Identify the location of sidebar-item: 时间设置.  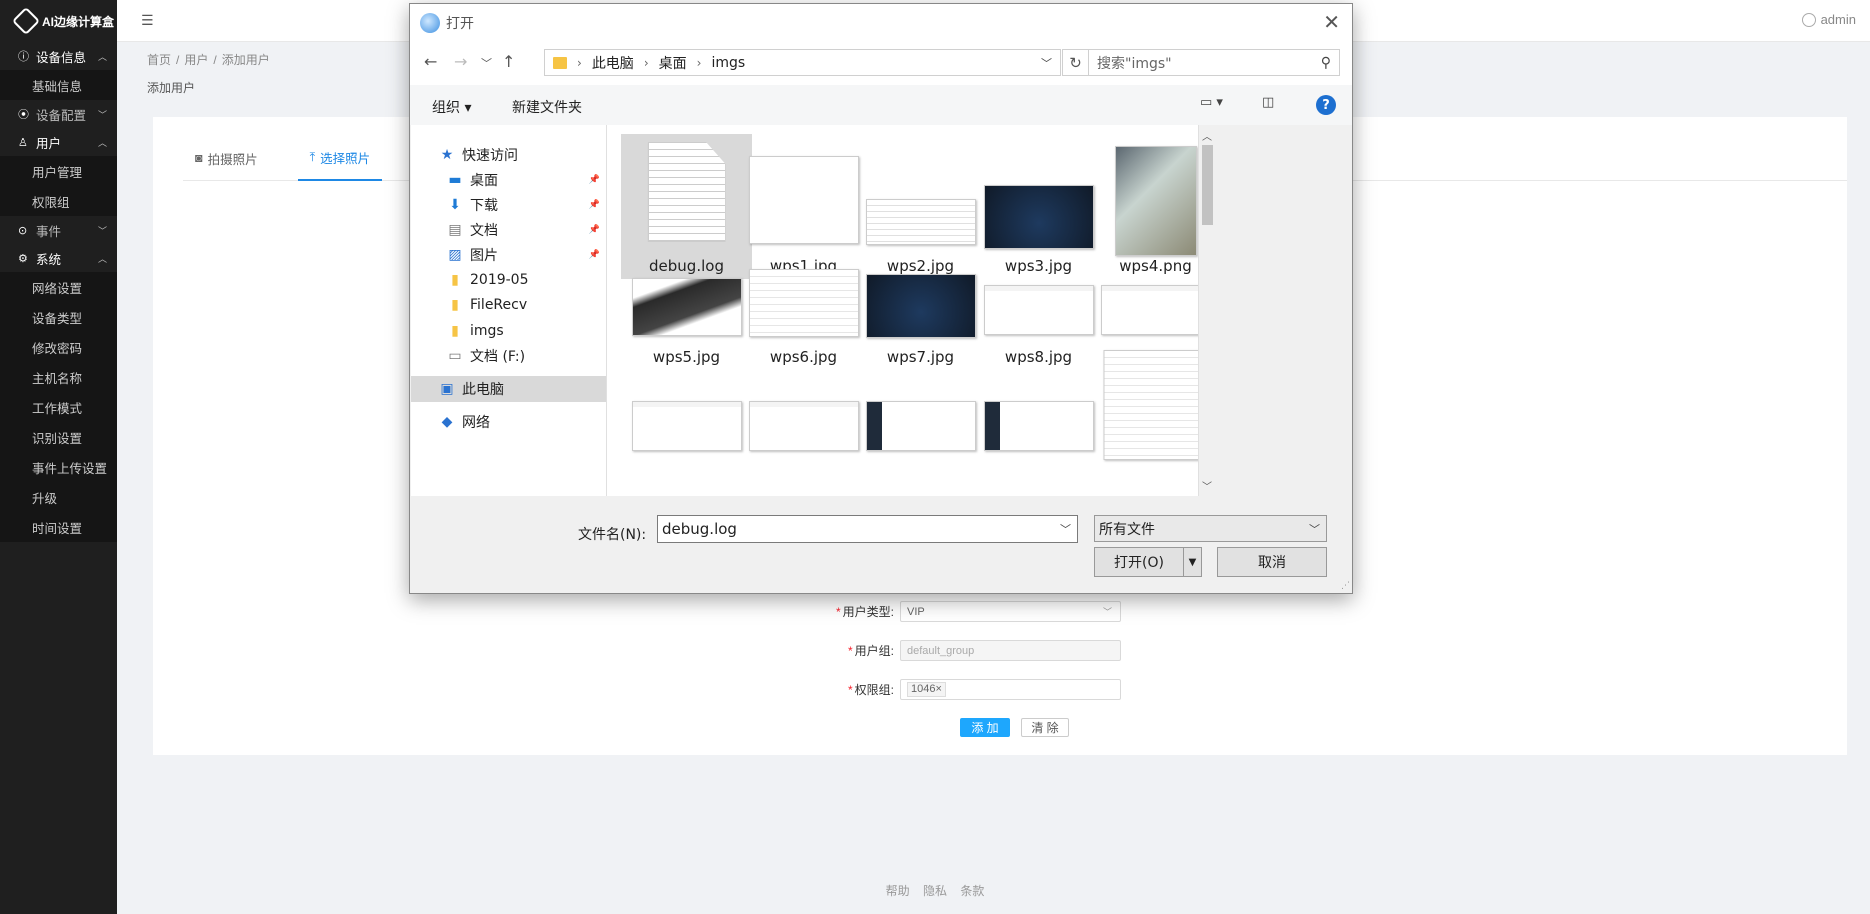
(58, 527).